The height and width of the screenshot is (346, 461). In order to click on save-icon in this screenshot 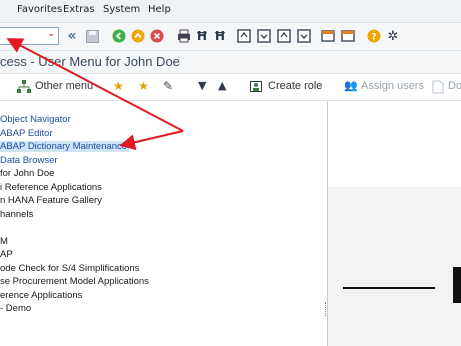, I will do `click(92, 36)`.